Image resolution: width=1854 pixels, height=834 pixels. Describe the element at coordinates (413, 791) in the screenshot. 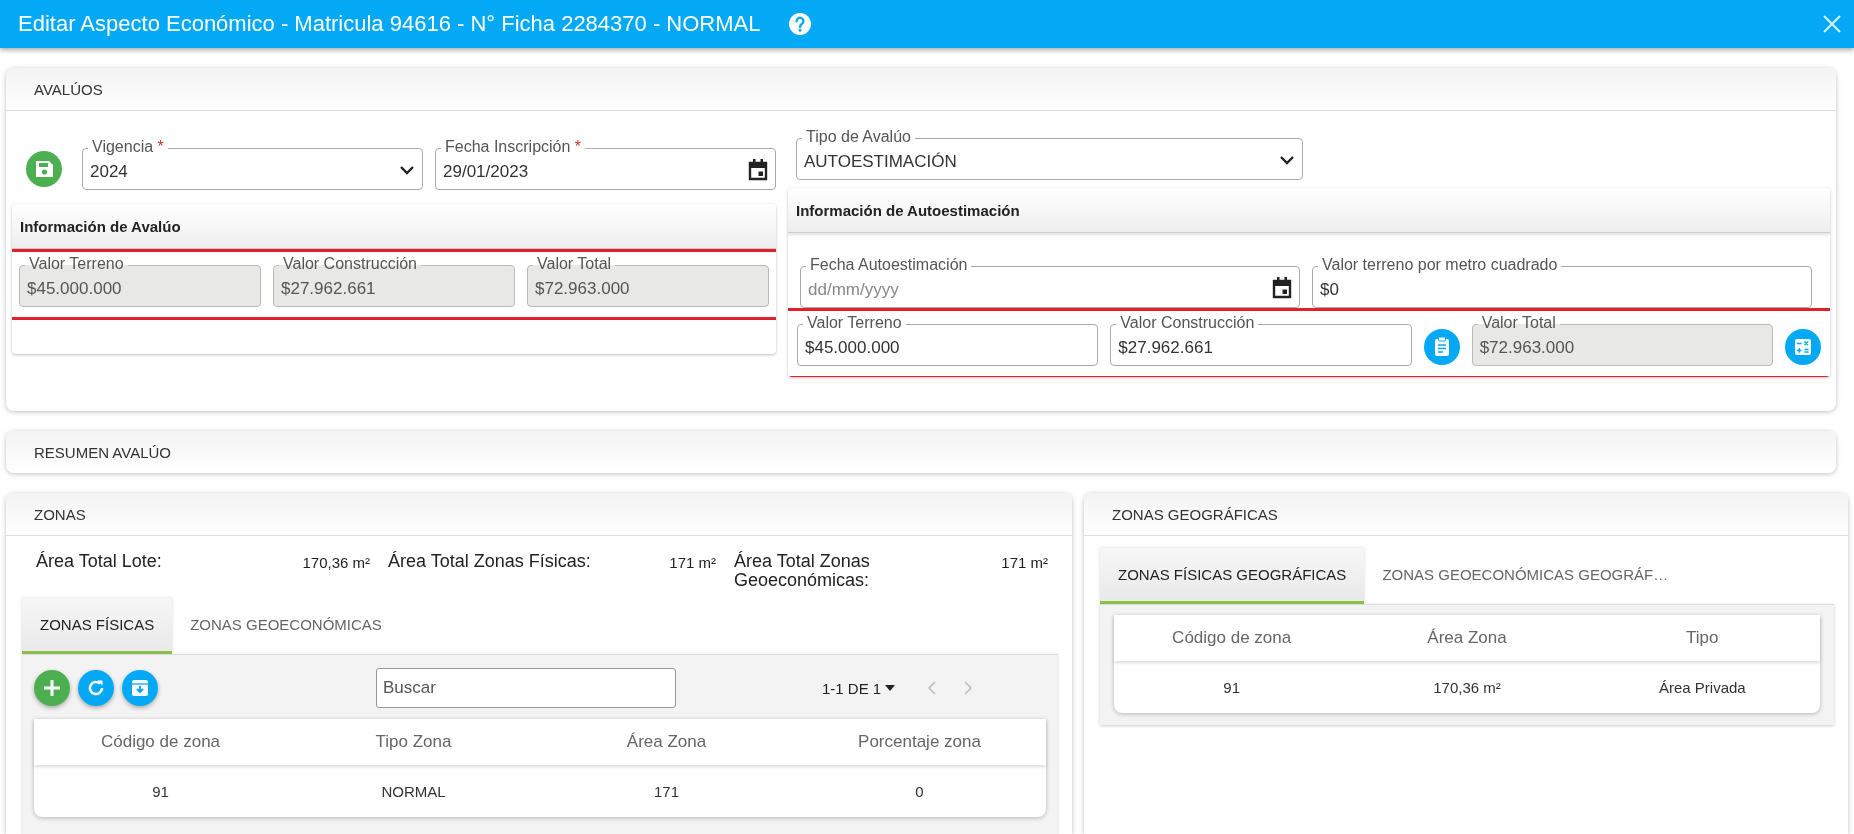

I see `table-cell: NORMAL` at that location.